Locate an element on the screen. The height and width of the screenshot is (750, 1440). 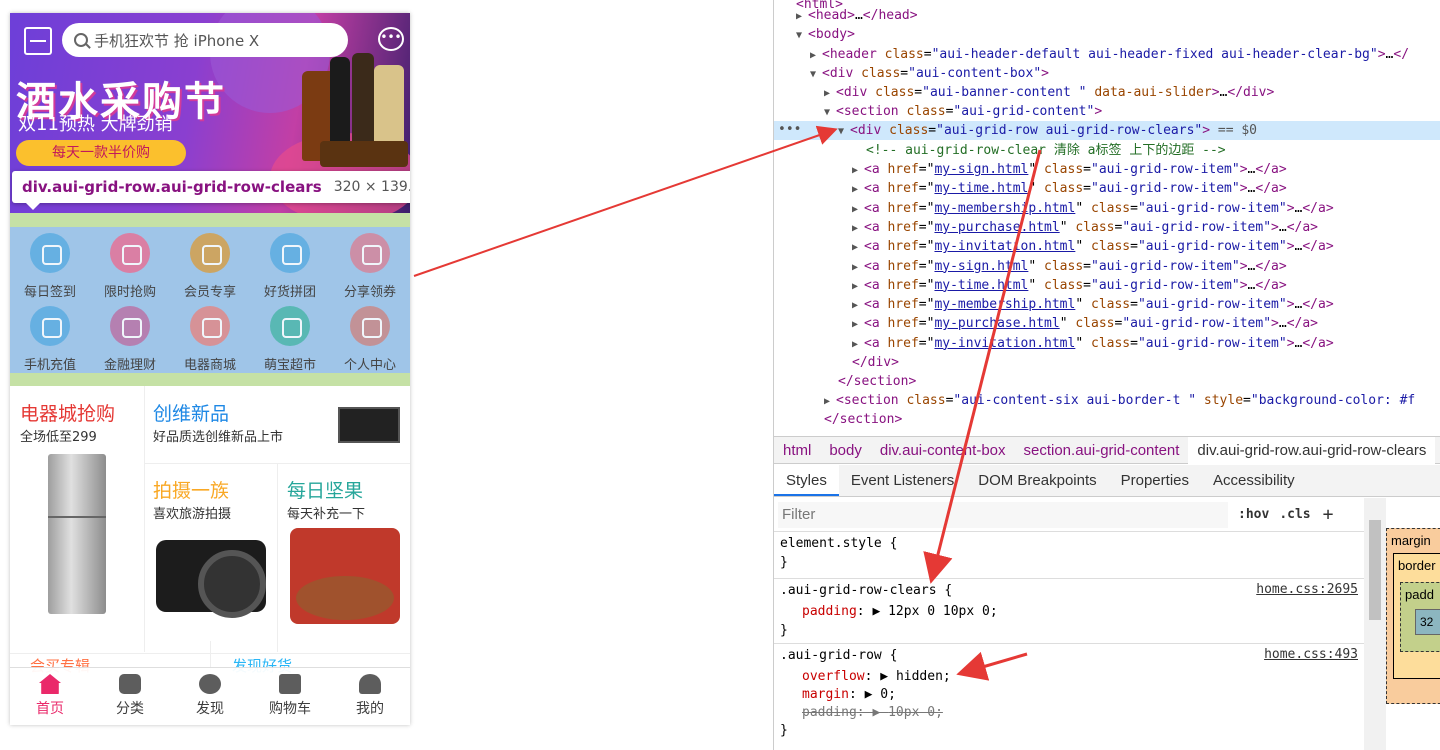
grid-item-finance: 金融理财 is located at coordinates (130, 336).